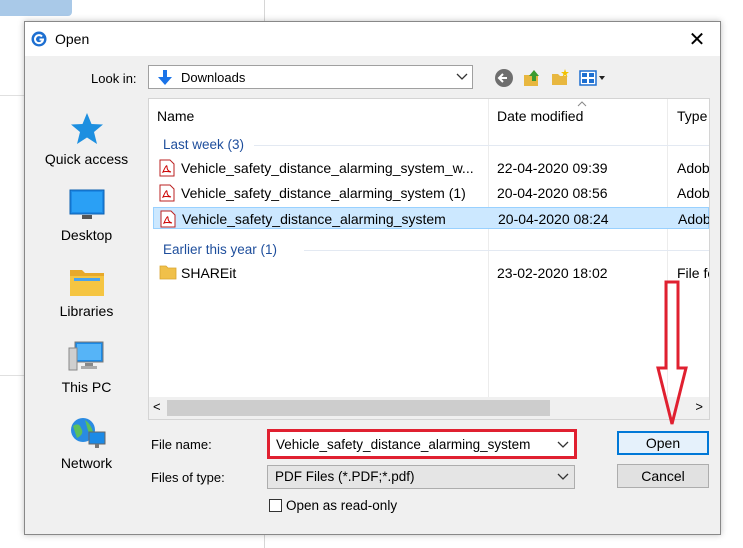 Image resolution: width=743 pixels, height=548 pixels. I want to click on place-network: Network, so click(86, 443).